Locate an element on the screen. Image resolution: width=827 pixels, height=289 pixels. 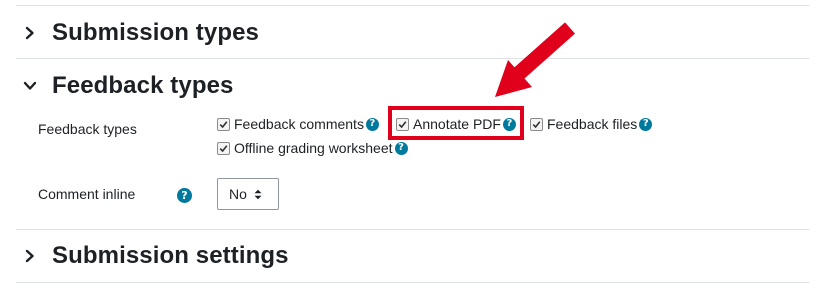
section-header-submission-types: Submission types is located at coordinates (140, 33).